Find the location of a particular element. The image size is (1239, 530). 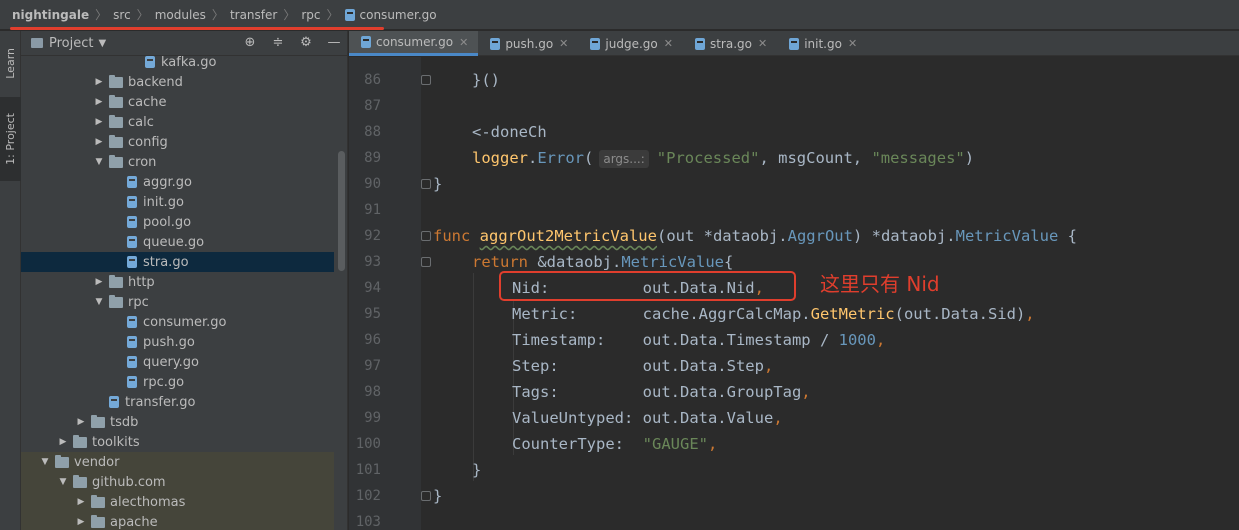

editor-tab: push.go ✕ is located at coordinates (528, 43).